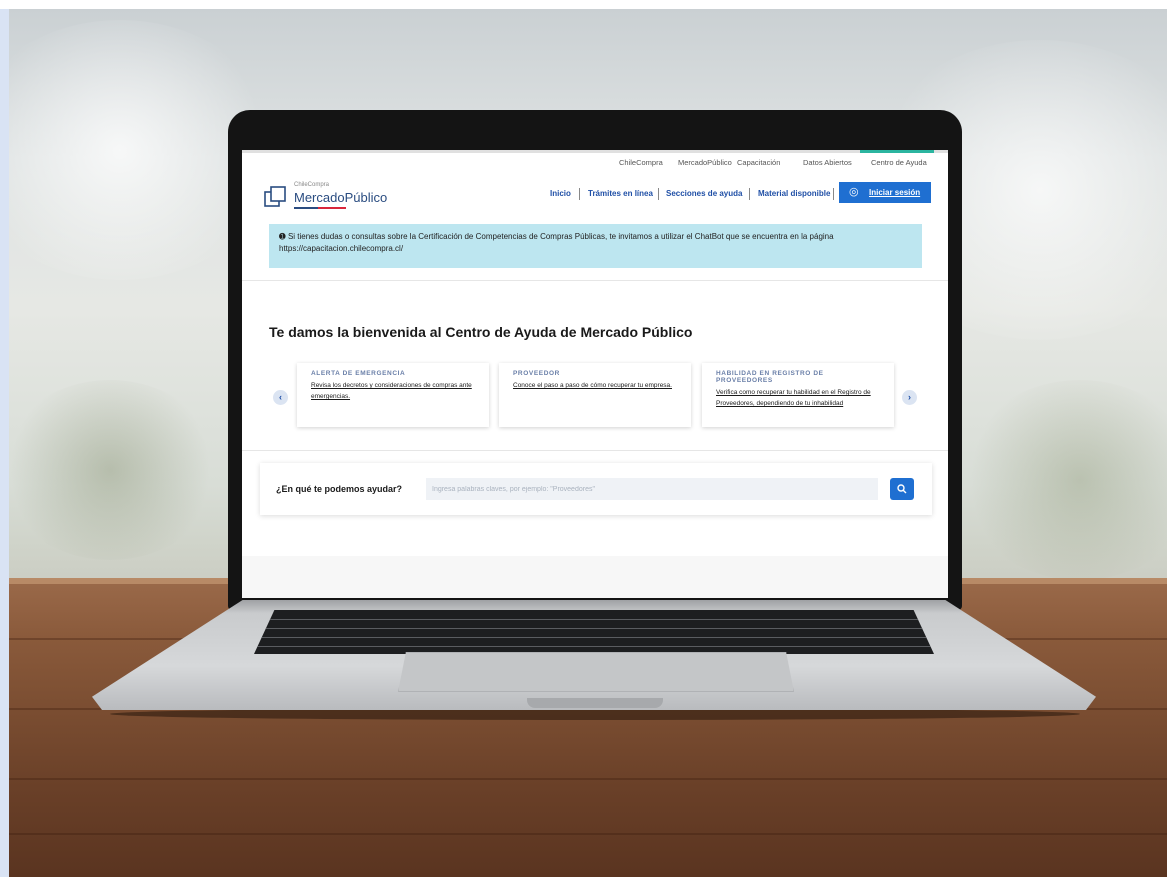  Describe the element at coordinates (595, 577) in the screenshot. I see `footer-band` at that location.